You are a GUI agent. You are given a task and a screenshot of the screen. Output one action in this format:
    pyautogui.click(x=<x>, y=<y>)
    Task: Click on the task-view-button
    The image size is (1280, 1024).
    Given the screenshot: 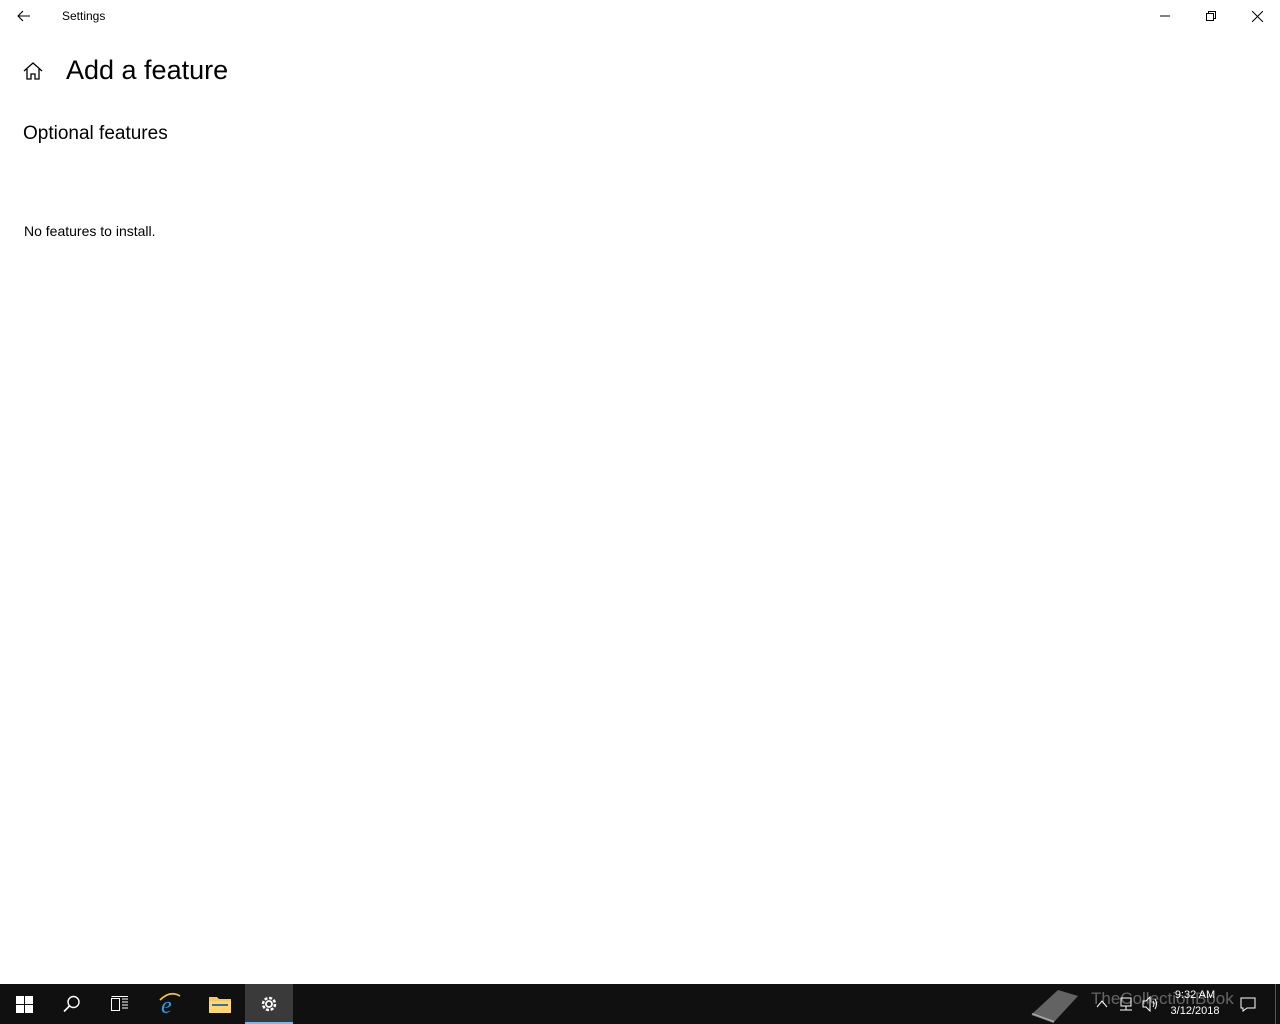 What is the action you would take?
    pyautogui.click(x=120, y=1004)
    